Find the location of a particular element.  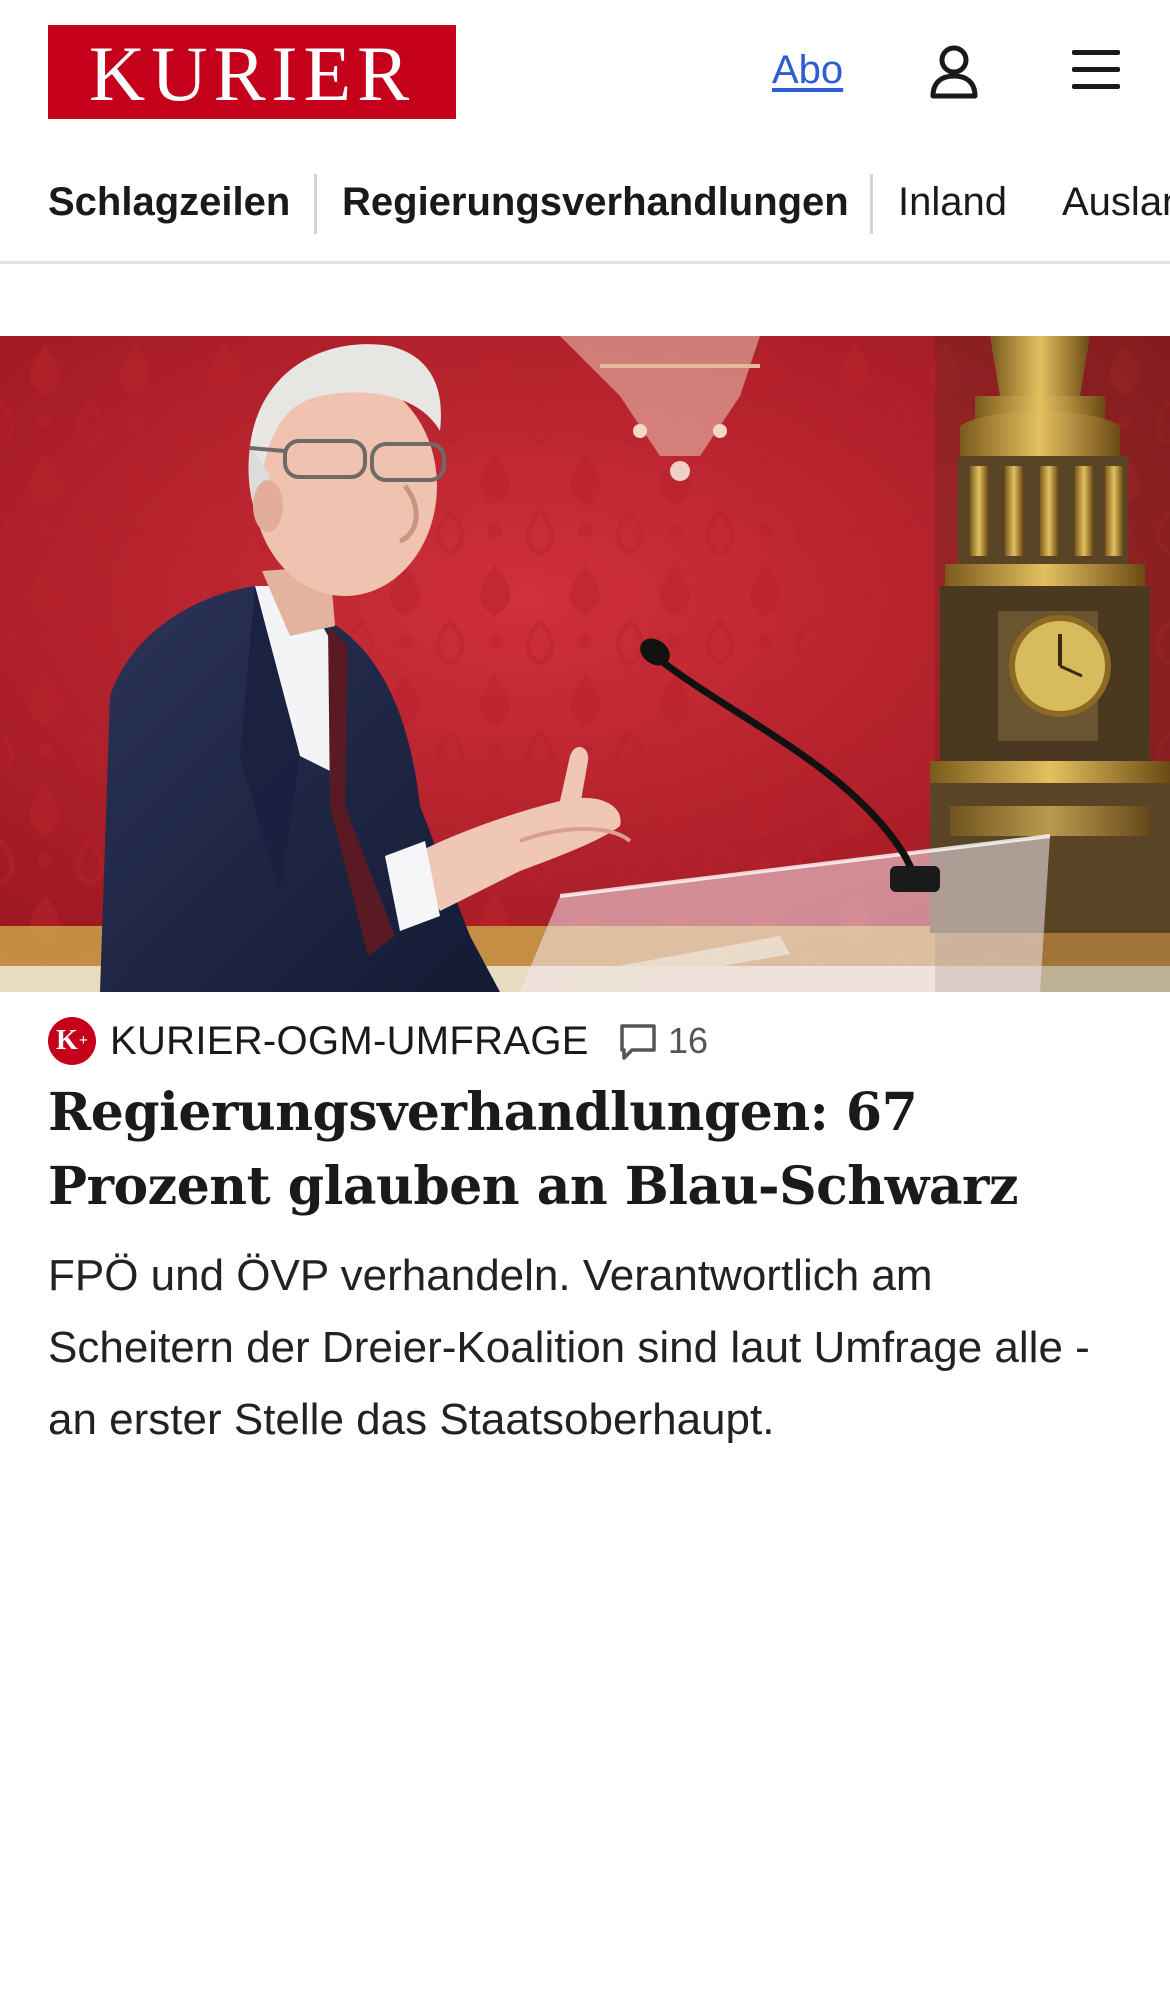

abo-link: Abo is located at coordinates (807, 70).